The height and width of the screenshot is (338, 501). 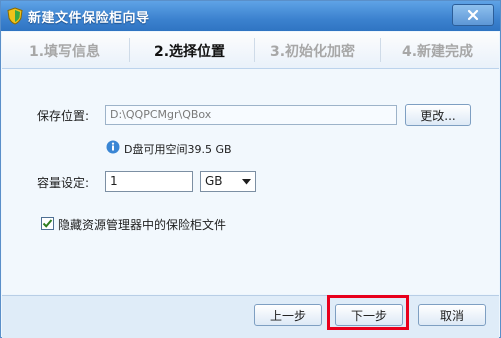 I want to click on capacity-unit-select: GB, so click(x=228, y=181).